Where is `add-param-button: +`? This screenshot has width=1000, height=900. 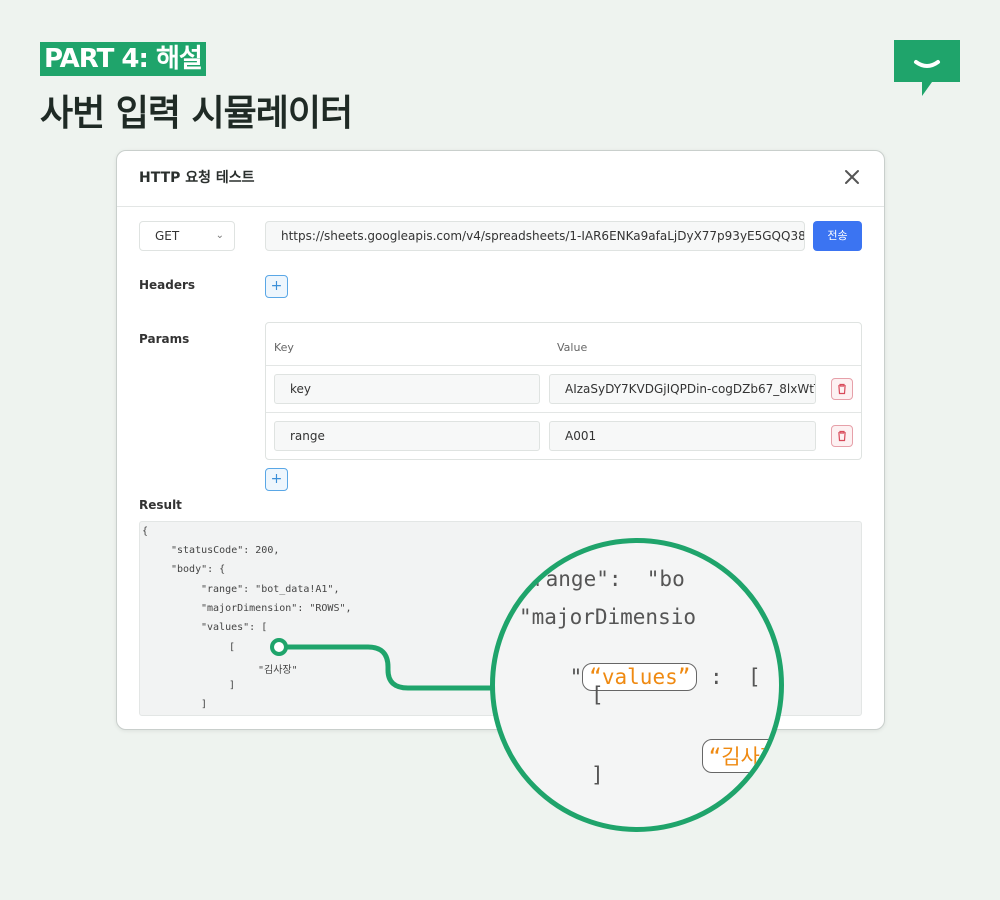 add-param-button: + is located at coordinates (276, 479).